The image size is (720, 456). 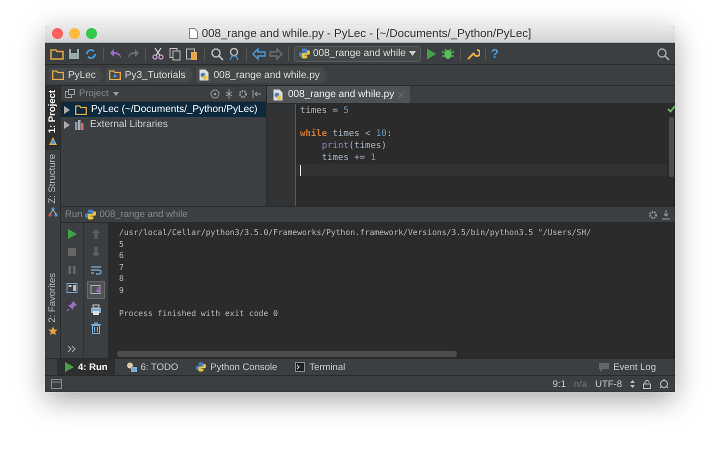 What do you see at coordinates (604, 367) in the screenshot?
I see `speech-bubble-icon` at bounding box center [604, 367].